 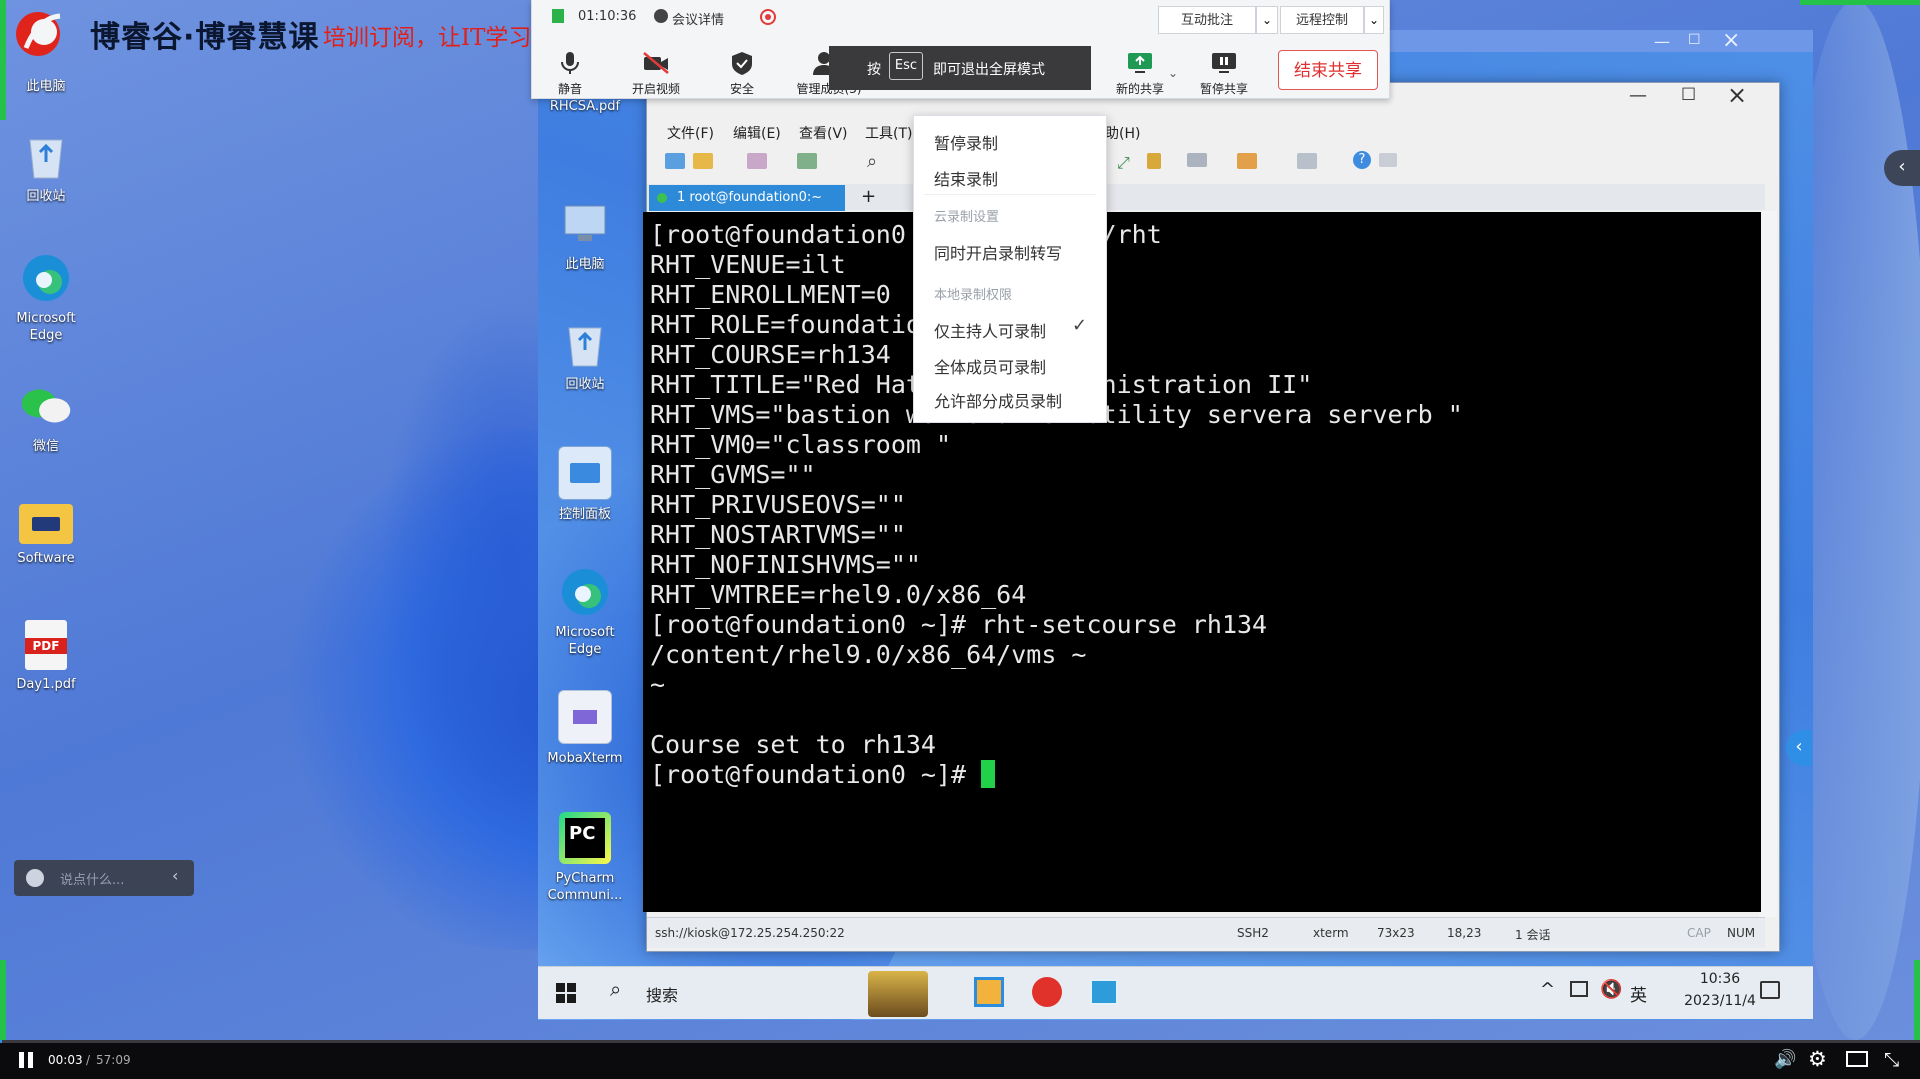 What do you see at coordinates (570, 88) in the screenshot?
I see `mute-button-label: 静音` at bounding box center [570, 88].